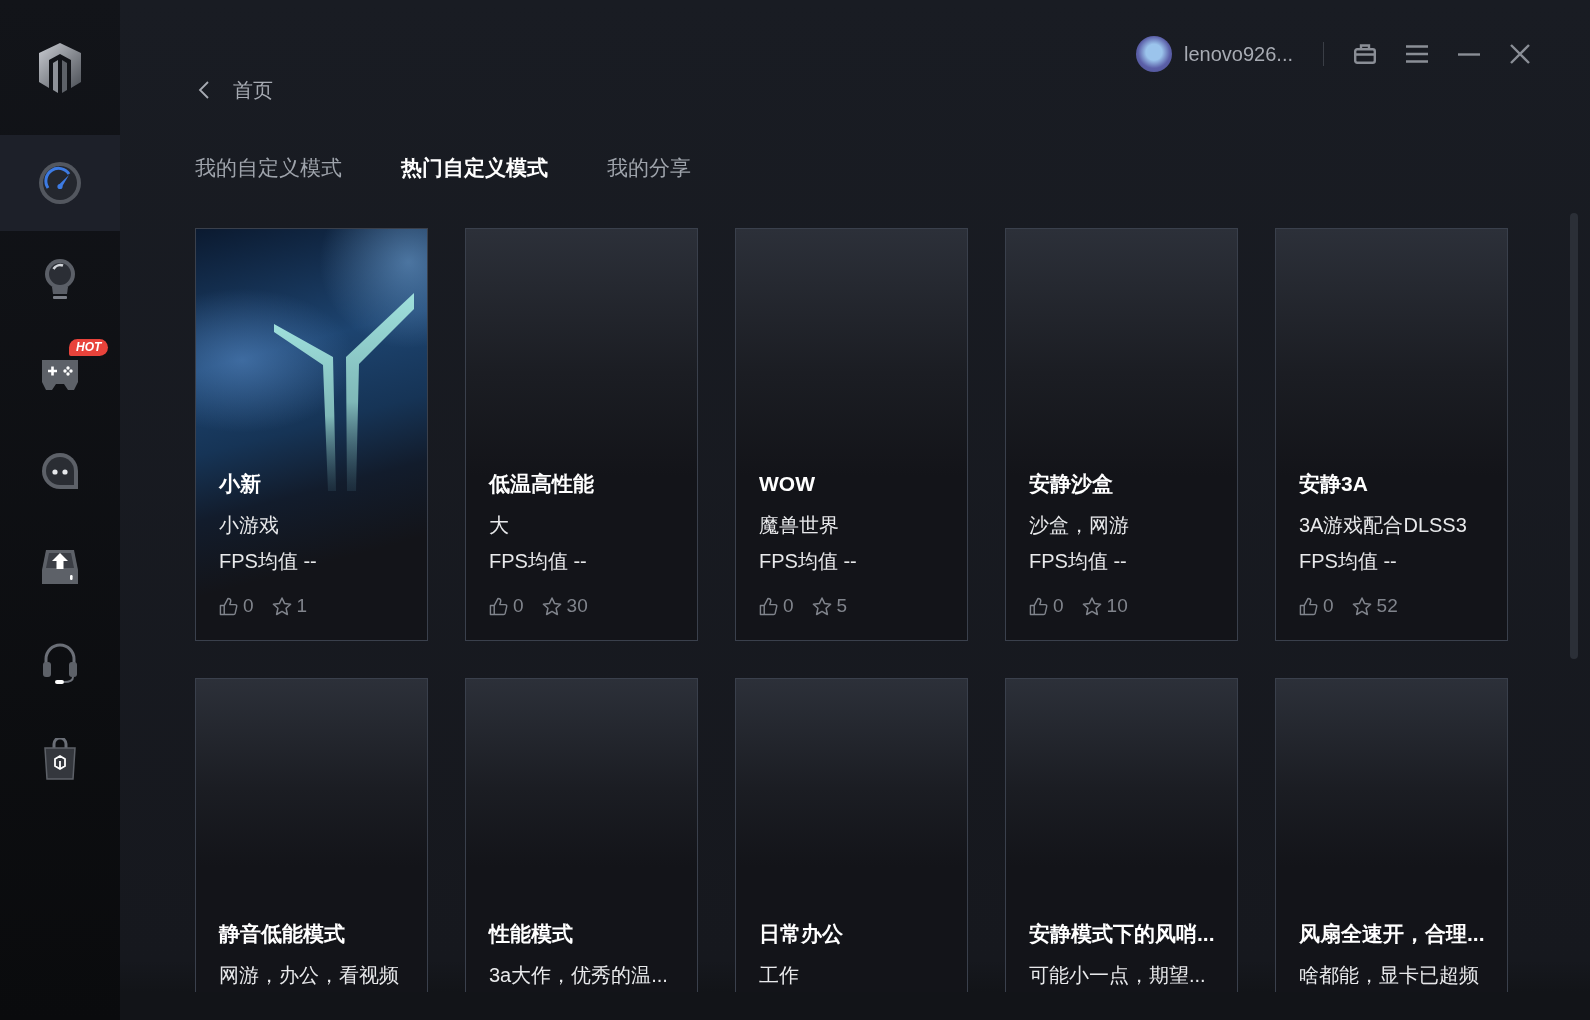  I want to click on mode-card: 低温高性能 大 FPS均值 -- 0 30, so click(581, 434).